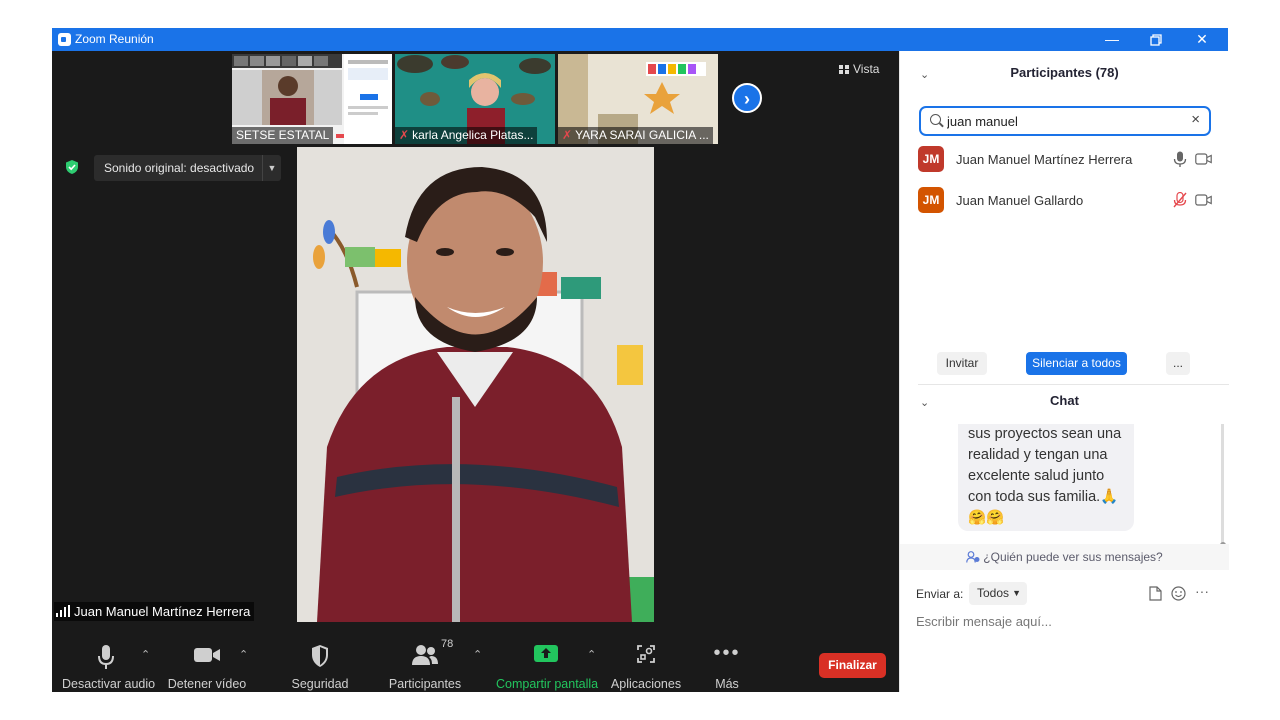 Image resolution: width=1280 pixels, height=720 pixels. Describe the element at coordinates (72, 167) in the screenshot. I see `encryption-shield-icon` at that location.